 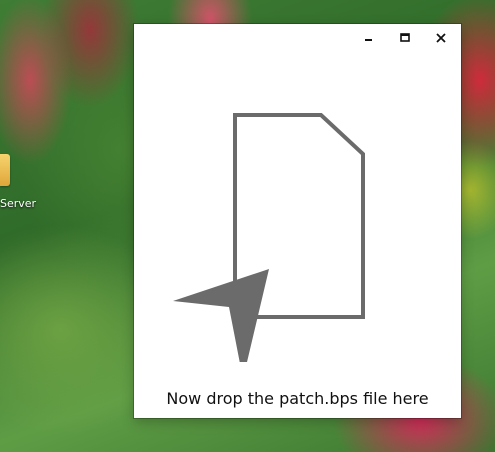 I want to click on minimize-icon, so click(x=368, y=40).